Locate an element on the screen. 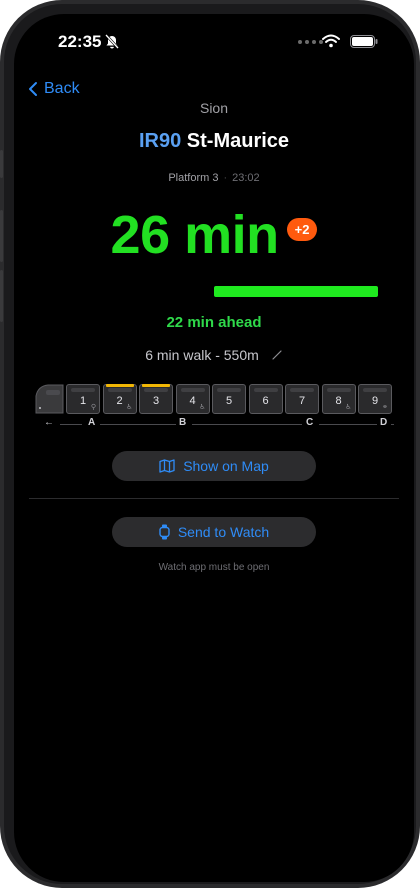  wifi-icon is located at coordinates (331, 41).